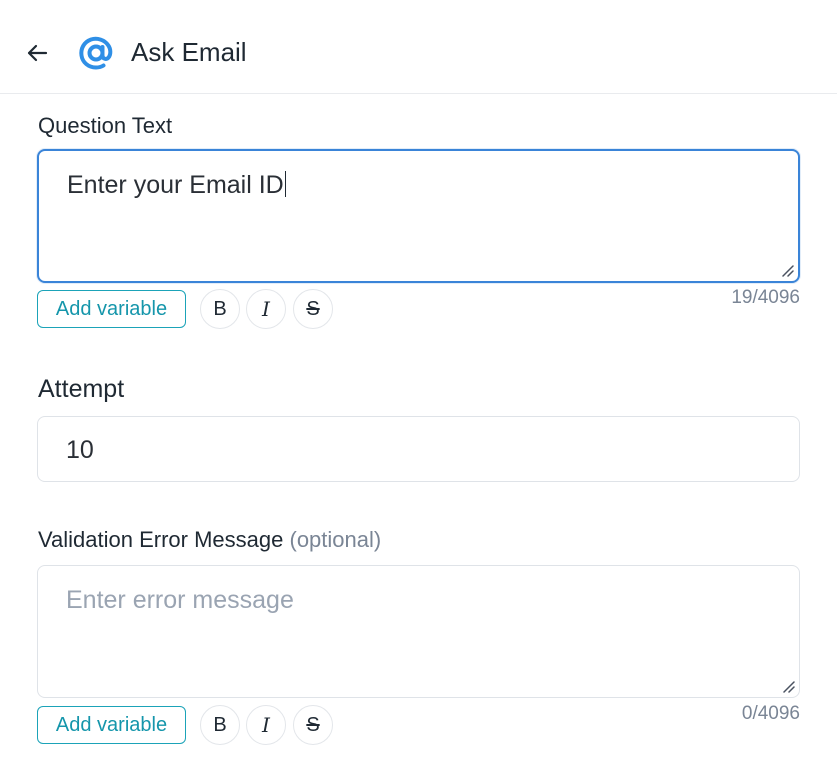 The image size is (837, 769). I want to click on validation-error-label-text: Validation Error Message, so click(161, 539).